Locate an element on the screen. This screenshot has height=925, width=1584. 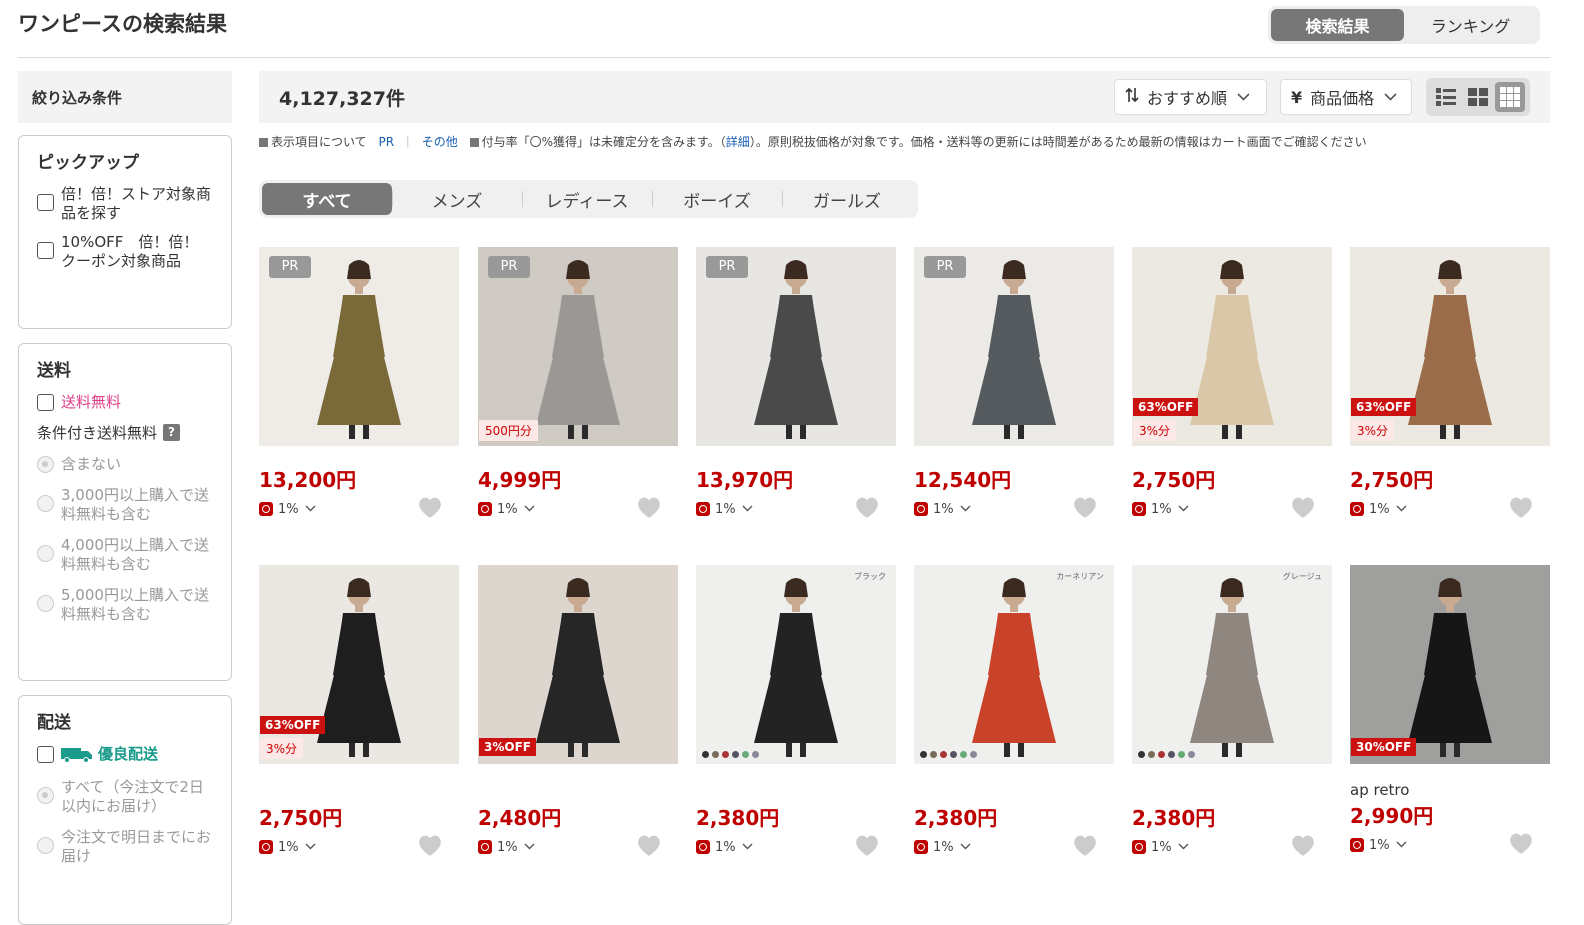
other-link: その他 is located at coordinates (440, 142).